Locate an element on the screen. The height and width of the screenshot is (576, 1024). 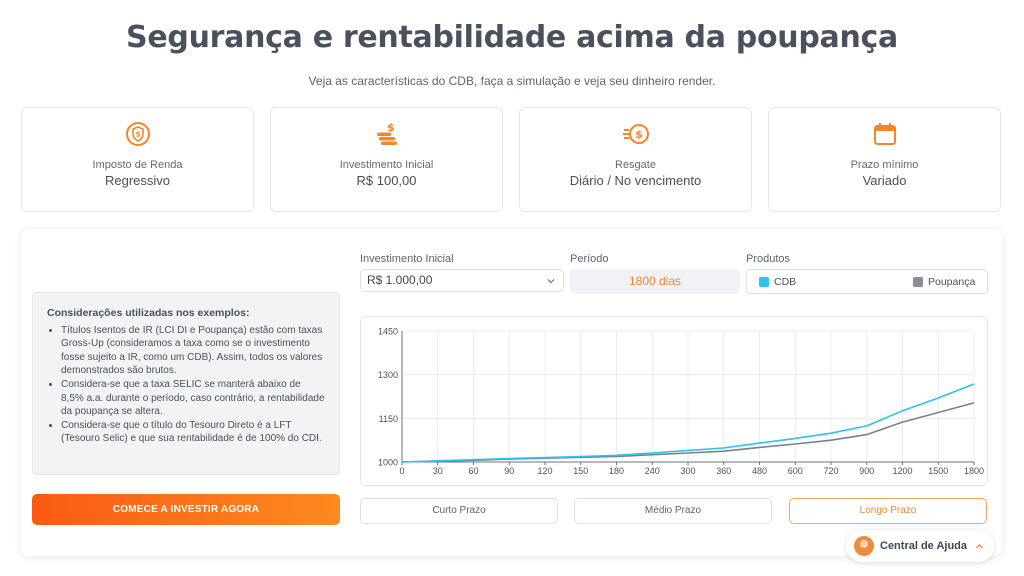
x-tick-label: 1500 is located at coordinates (938, 471).